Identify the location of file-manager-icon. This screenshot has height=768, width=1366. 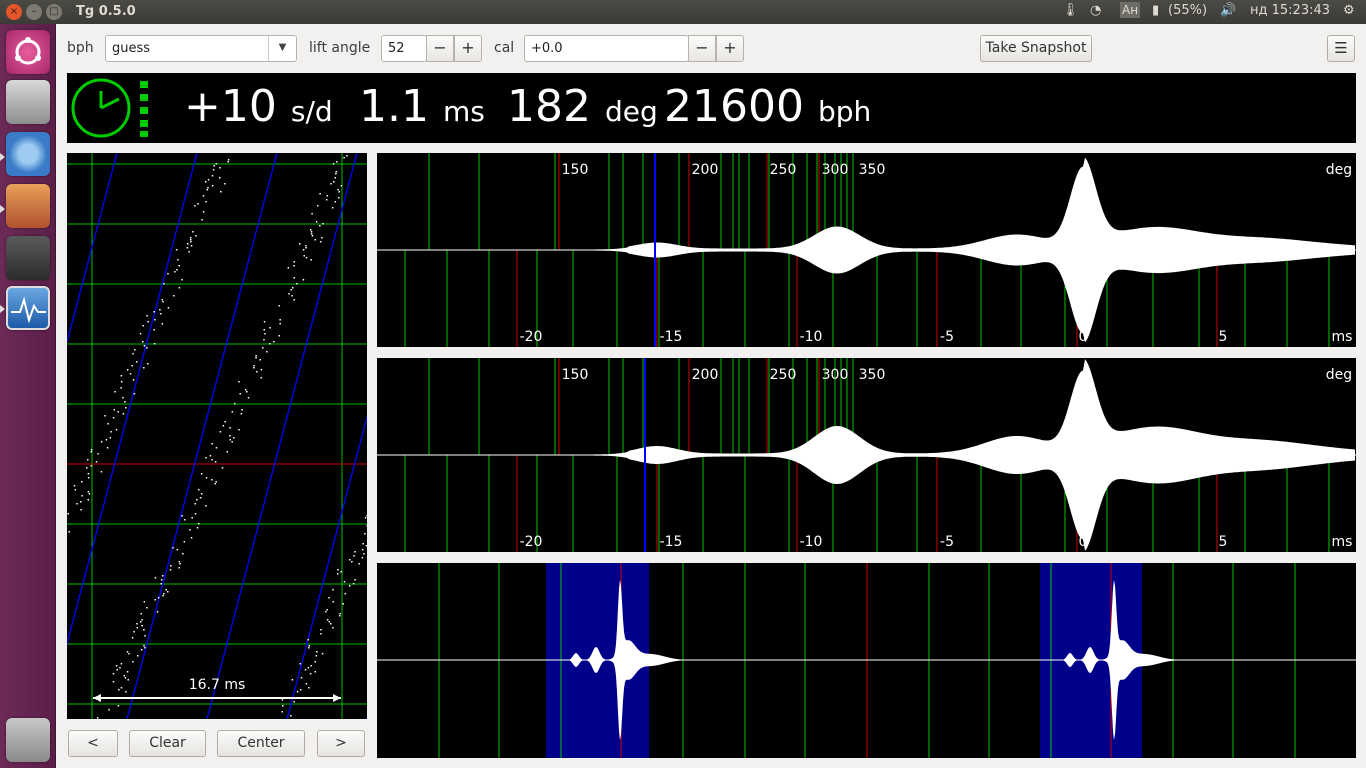
(28, 206).